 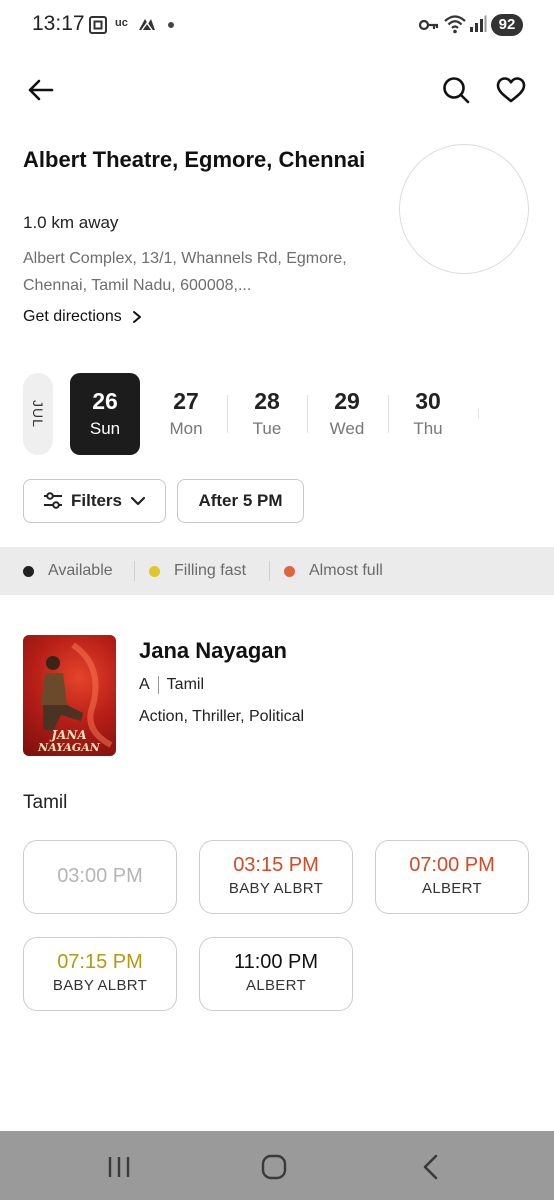 I want to click on back-button, so click(x=40, y=90).